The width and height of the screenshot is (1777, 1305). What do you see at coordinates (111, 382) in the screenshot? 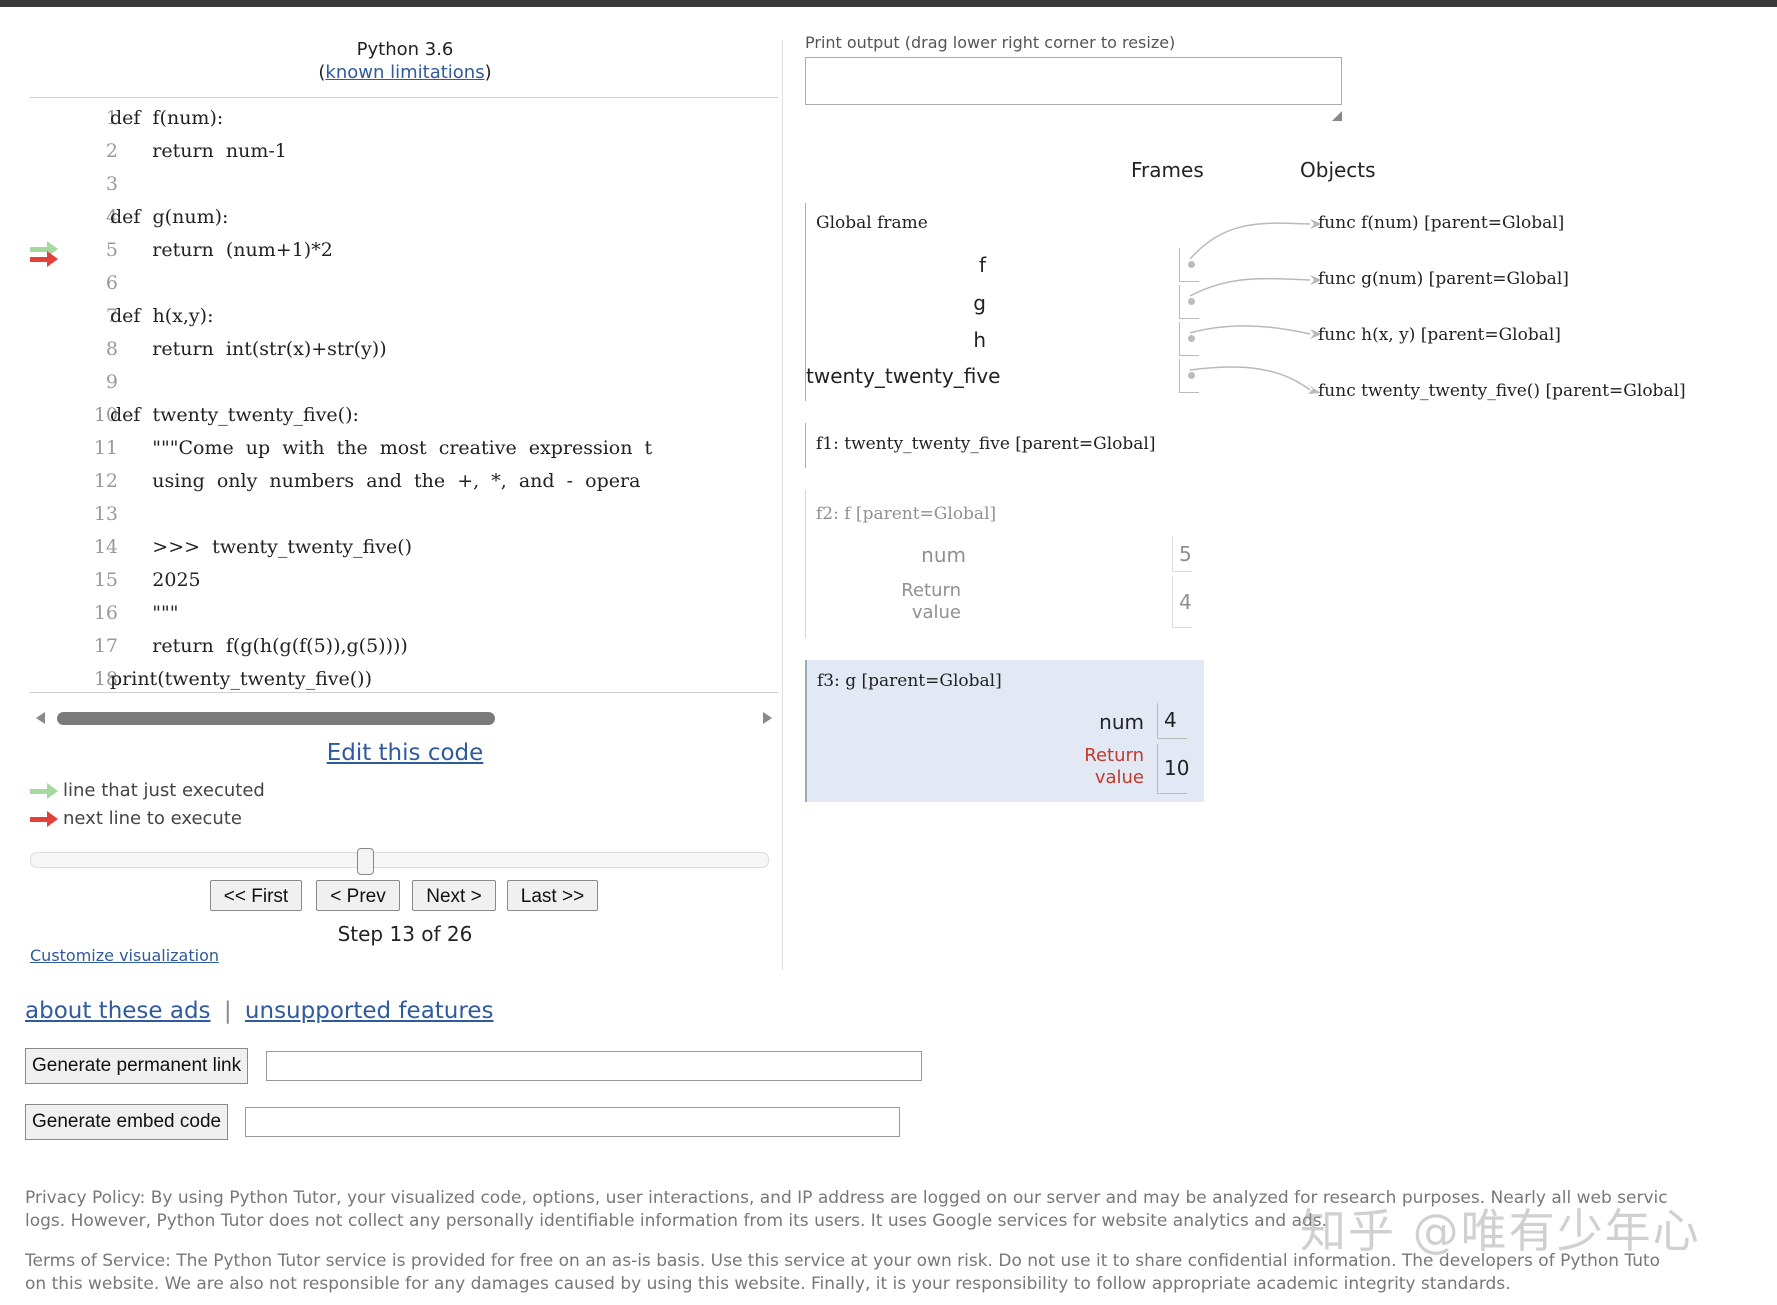
I see `line-number: 9` at bounding box center [111, 382].